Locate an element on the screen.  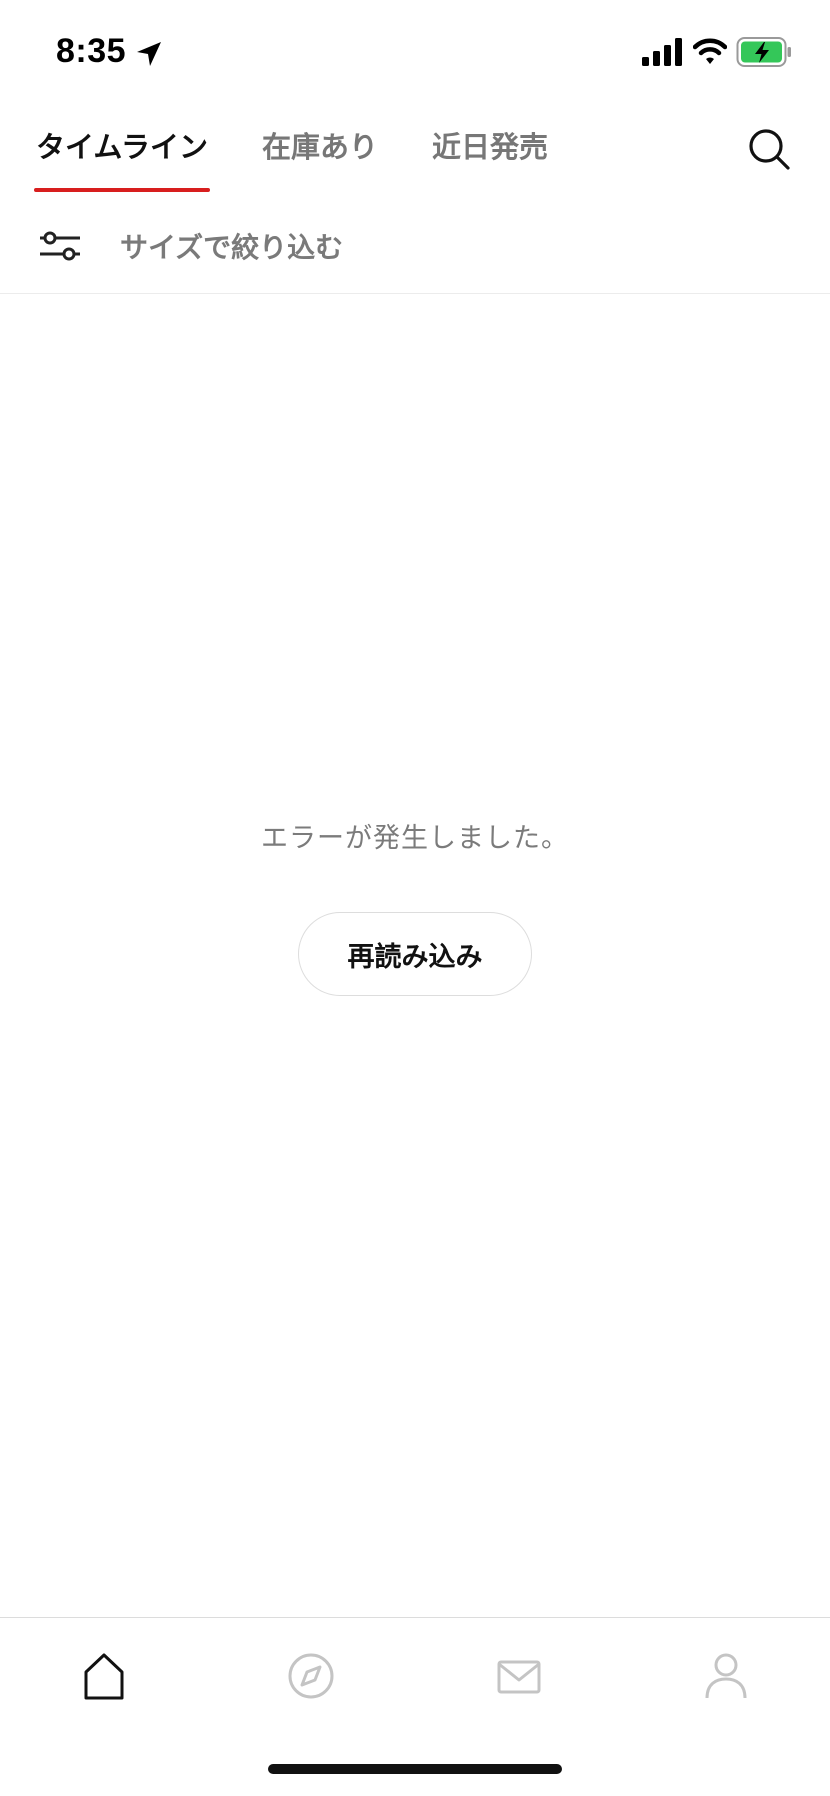
size-filter-label: サイズで絞り込む is located at coordinates (232, 247).